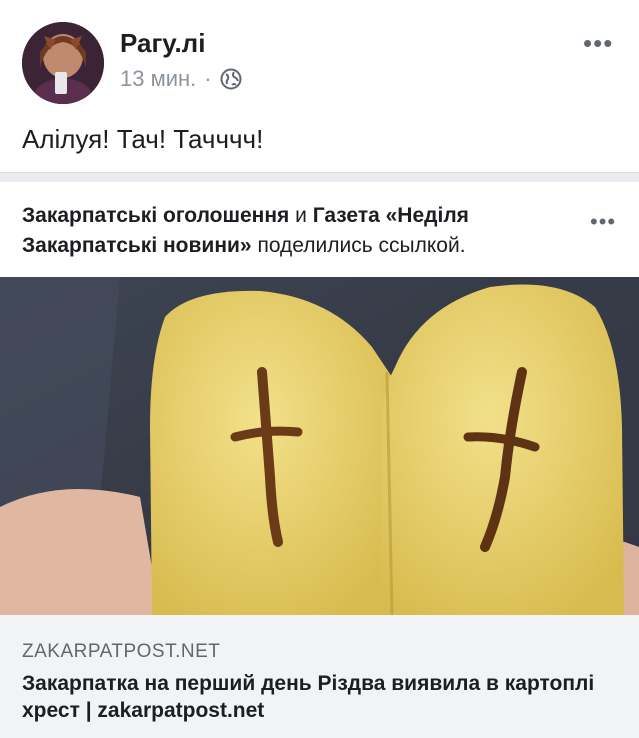  Describe the element at coordinates (301, 215) in the screenshot. I see `share-conjunction: и` at that location.